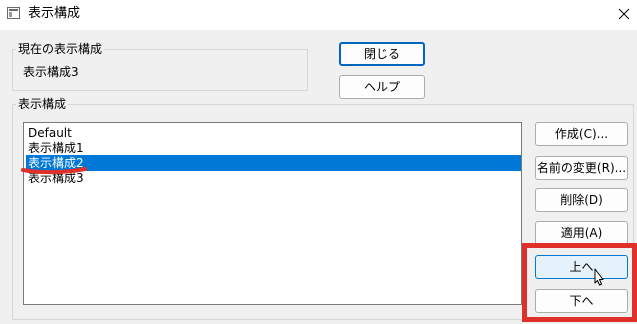  What do you see at coordinates (273, 133) in the screenshot?
I see `list-item-default: Default` at bounding box center [273, 133].